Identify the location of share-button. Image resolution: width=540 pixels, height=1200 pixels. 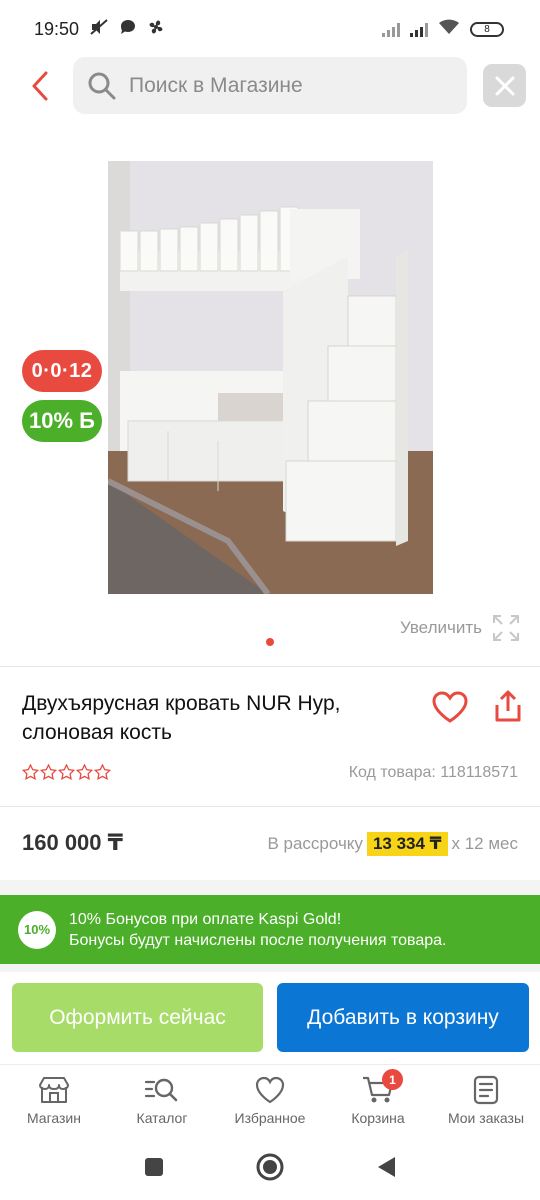
(508, 706).